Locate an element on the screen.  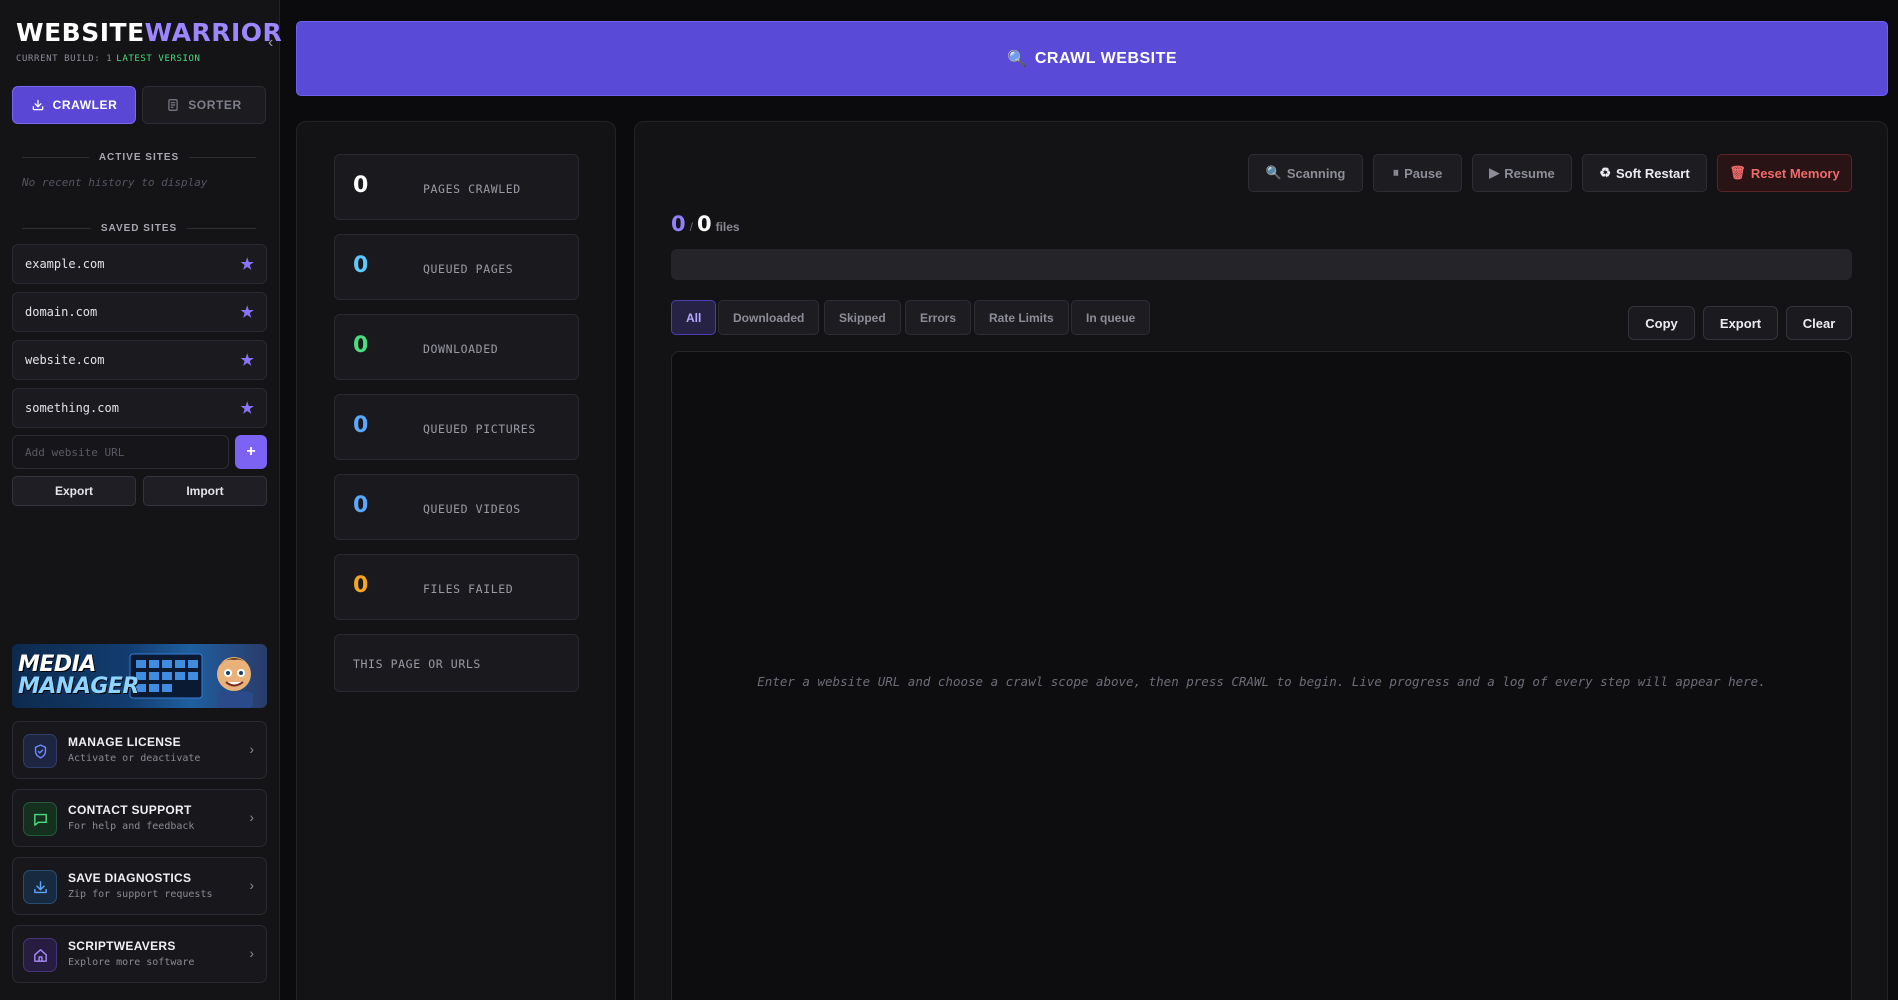
files-unit: files is located at coordinates (727, 227).